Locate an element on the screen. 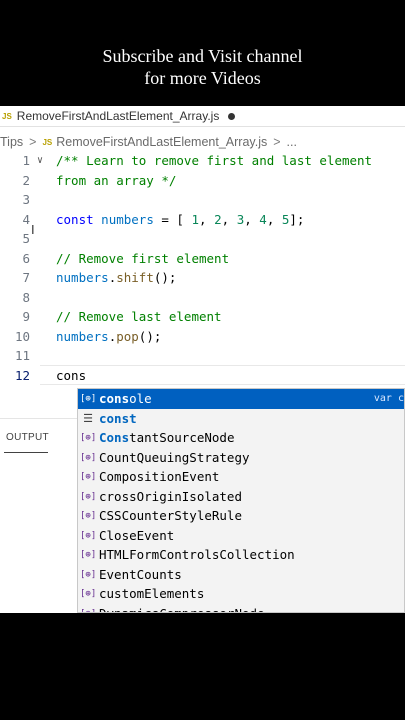 The width and height of the screenshot is (405, 720). code-text: numbers.pop(); is located at coordinates (109, 336).